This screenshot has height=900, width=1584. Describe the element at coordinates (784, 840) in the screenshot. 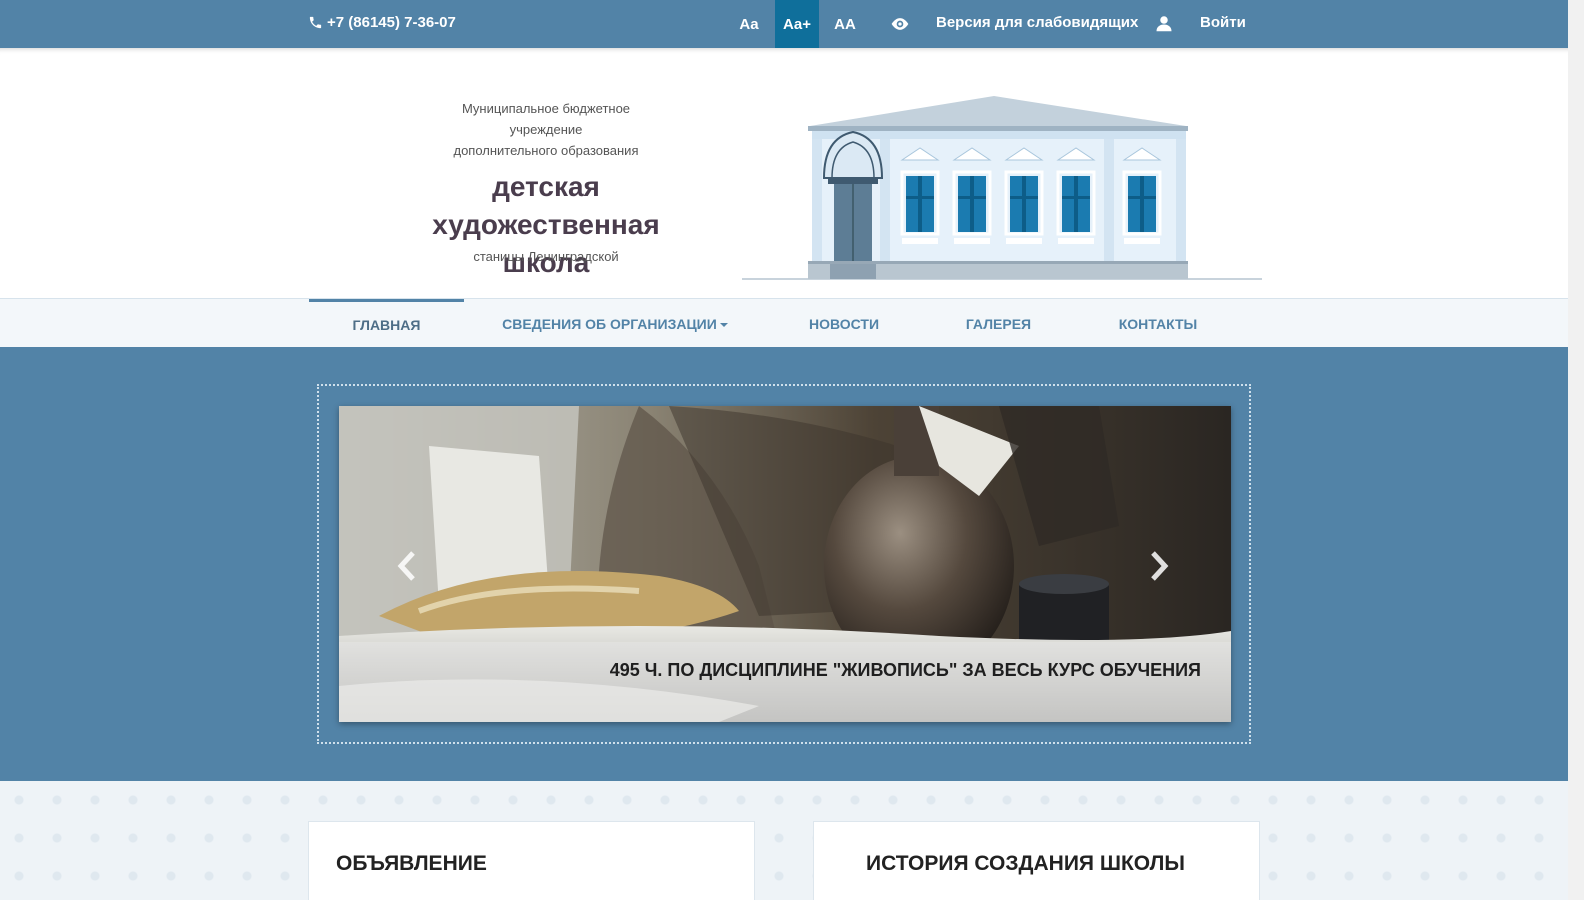

I see `content-area: ОБЪЯВЛЕНИЕ ИСТОРИЯ СОЗДАНИЯ ШКОЛЫ` at that location.